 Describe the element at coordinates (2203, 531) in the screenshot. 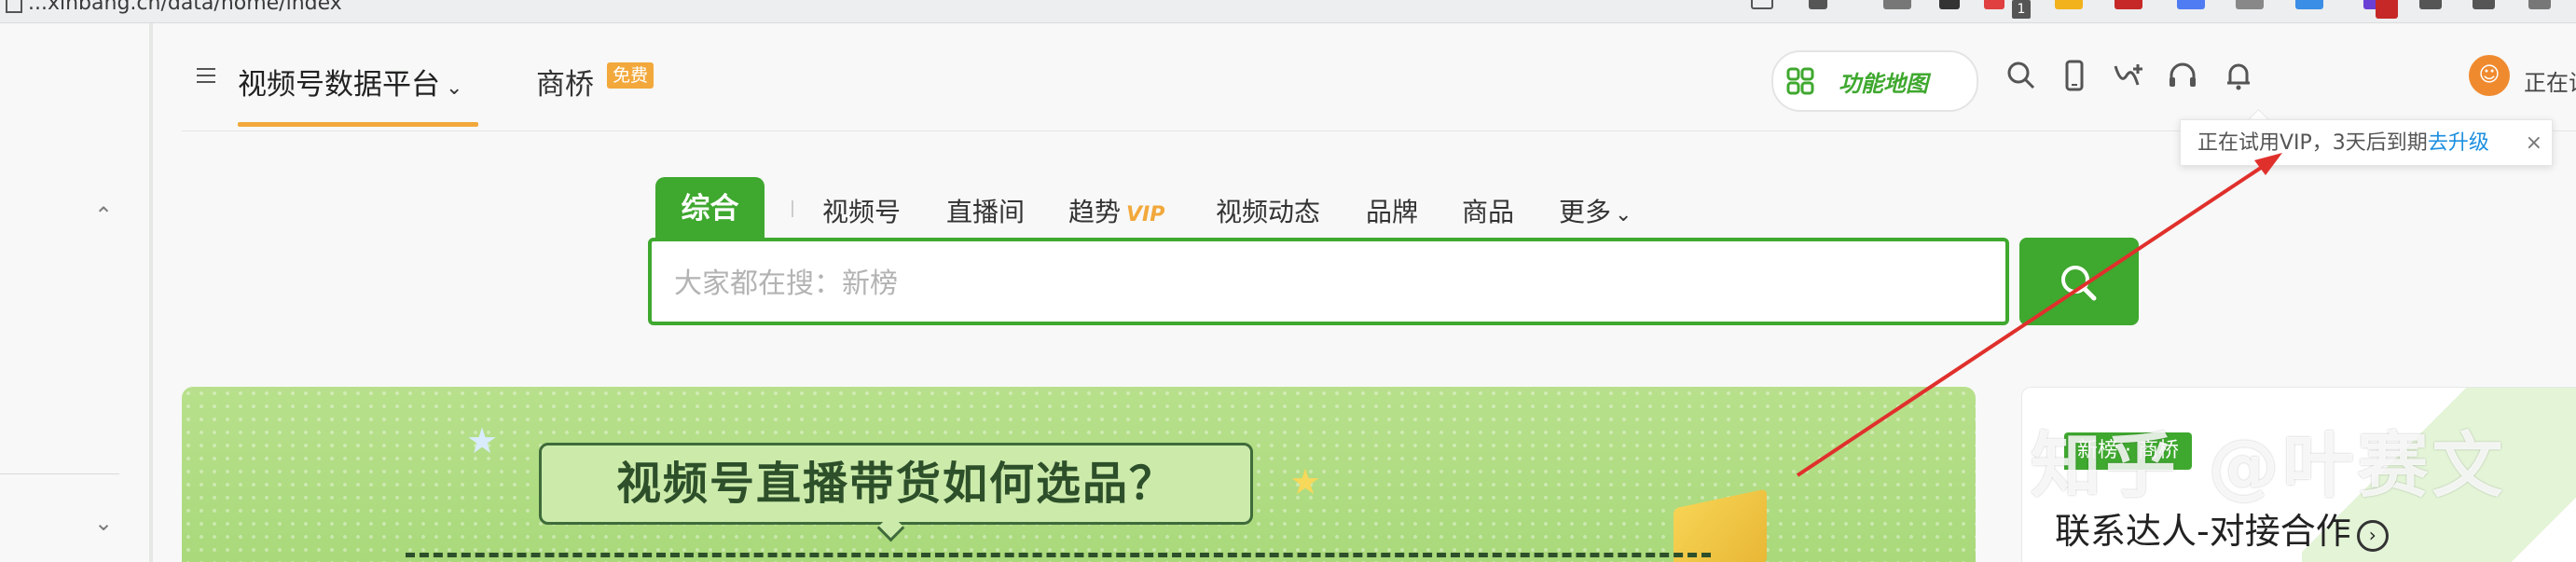

I see `card-title-text: 联系达人-对接合作` at that location.